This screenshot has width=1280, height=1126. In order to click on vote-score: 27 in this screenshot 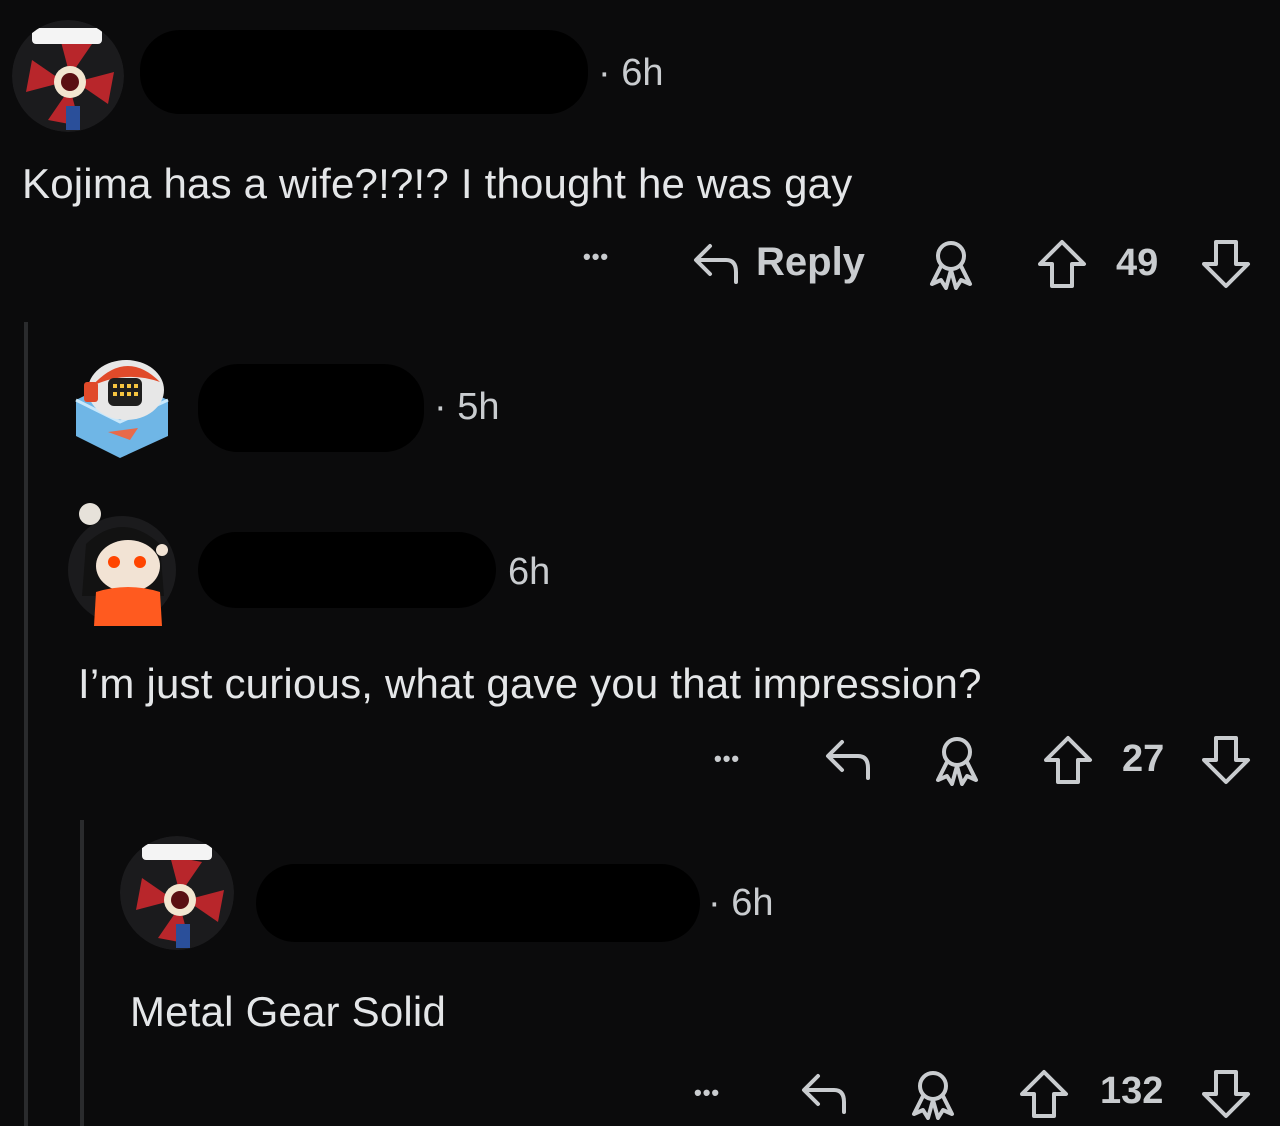, I will do `click(1143, 759)`.